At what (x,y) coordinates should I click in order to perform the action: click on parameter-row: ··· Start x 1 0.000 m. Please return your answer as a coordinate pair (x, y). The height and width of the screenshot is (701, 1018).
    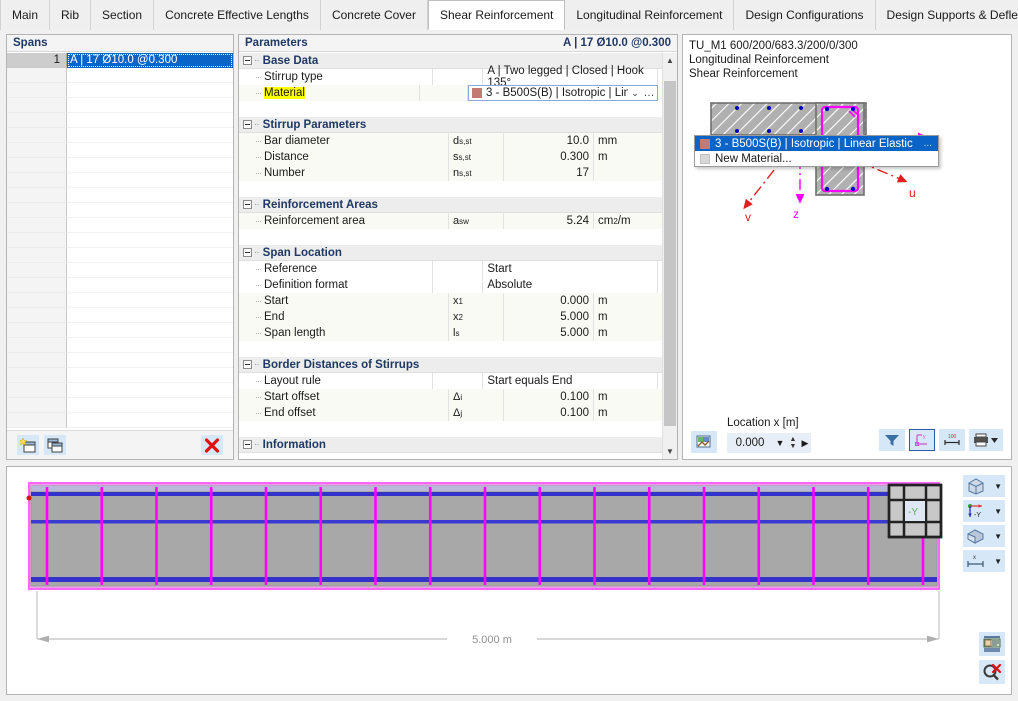
    Looking at the image, I should click on (450, 301).